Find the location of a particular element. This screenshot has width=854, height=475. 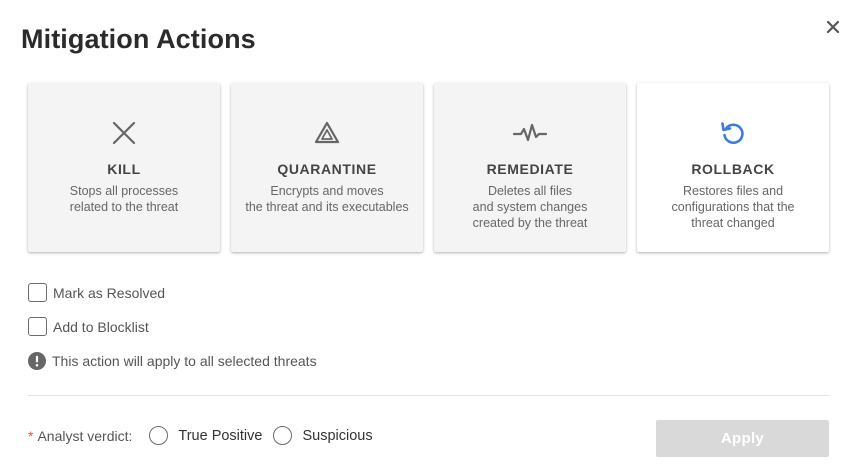

add-blocklist-option: Add to Blocklist is located at coordinates (88, 326).